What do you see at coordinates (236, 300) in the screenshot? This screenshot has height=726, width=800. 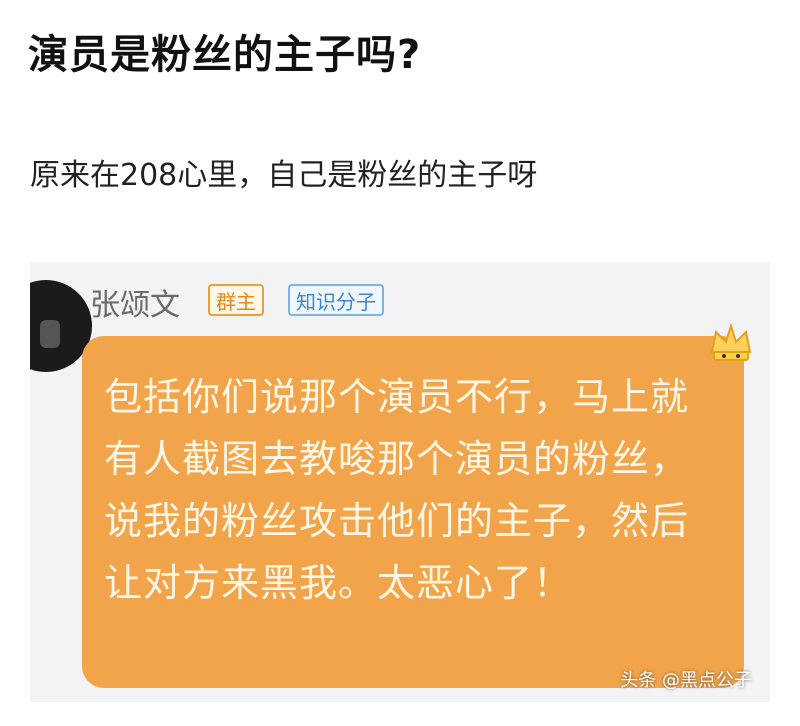 I see `badge-group-owner: 群主` at bounding box center [236, 300].